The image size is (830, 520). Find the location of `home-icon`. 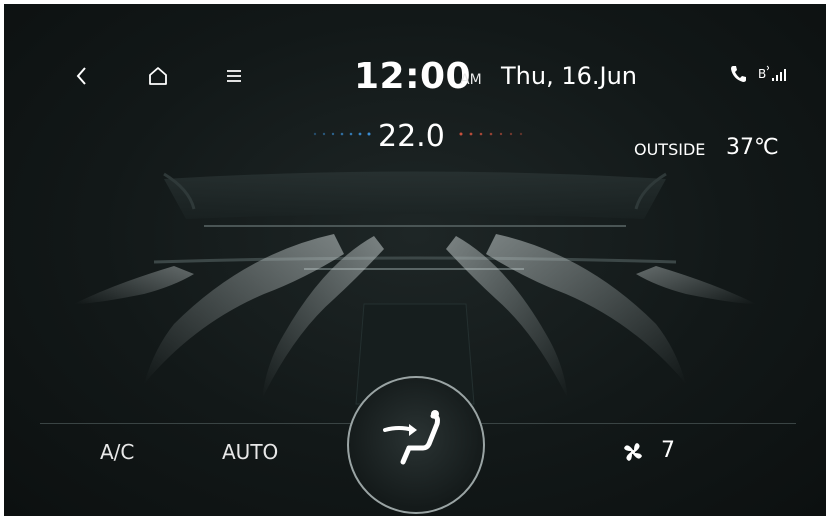

home-icon is located at coordinates (158, 76).